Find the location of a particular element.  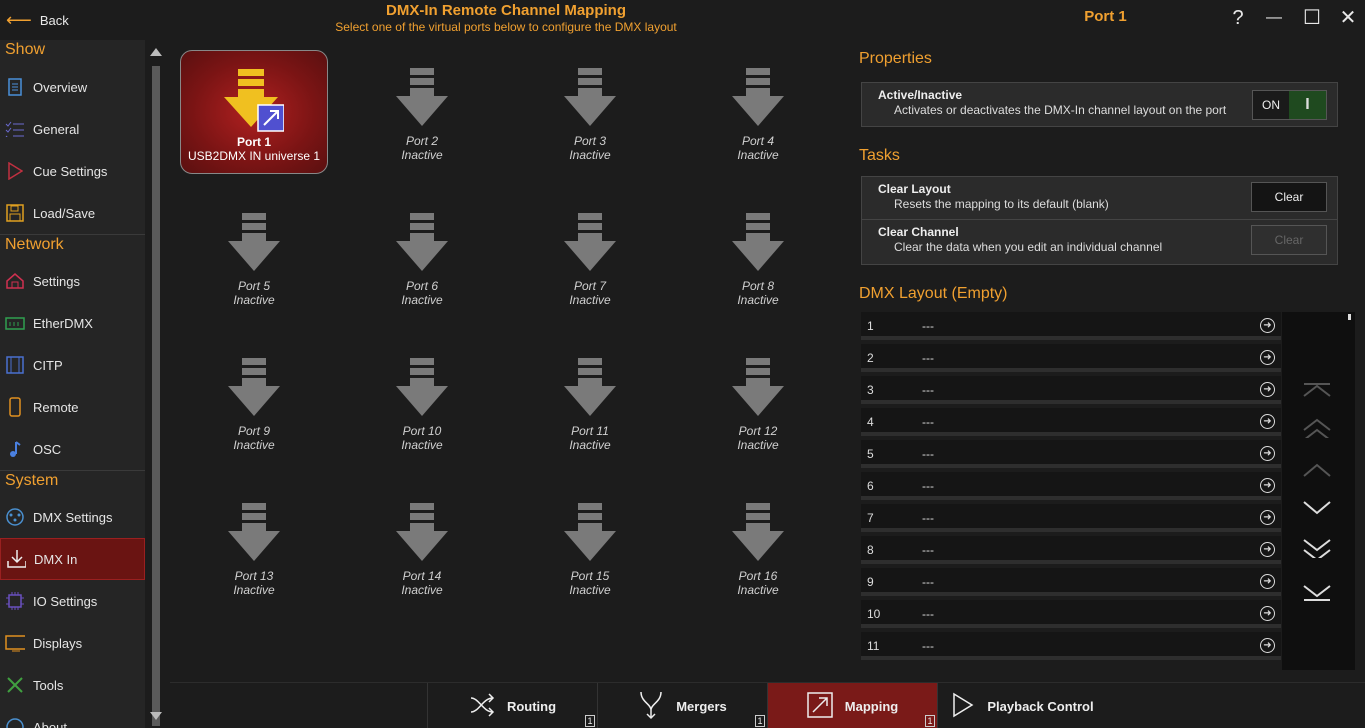

music-note-icon is located at coordinates (15, 449).